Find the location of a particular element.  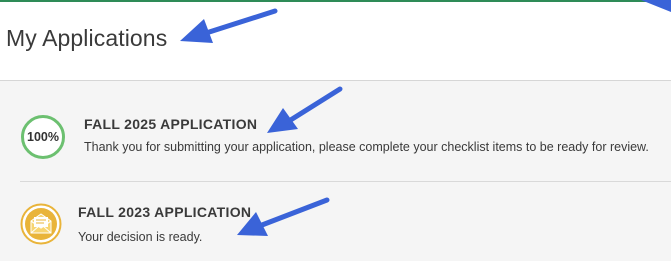

envelope-icon is located at coordinates (41, 224).